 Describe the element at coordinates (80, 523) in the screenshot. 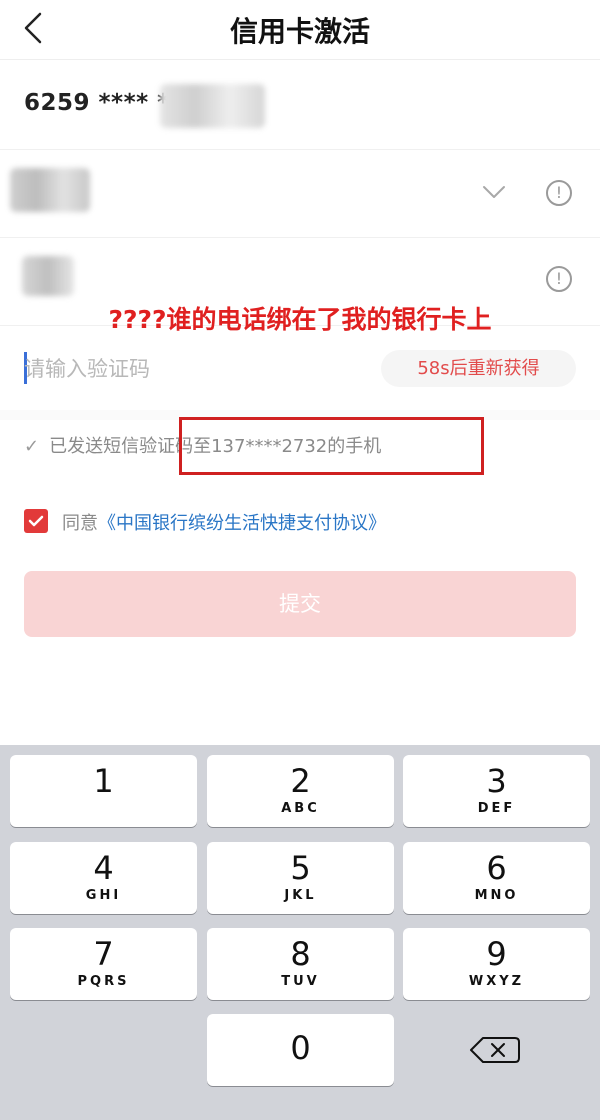

I see `agreement-prefix: 同意` at that location.